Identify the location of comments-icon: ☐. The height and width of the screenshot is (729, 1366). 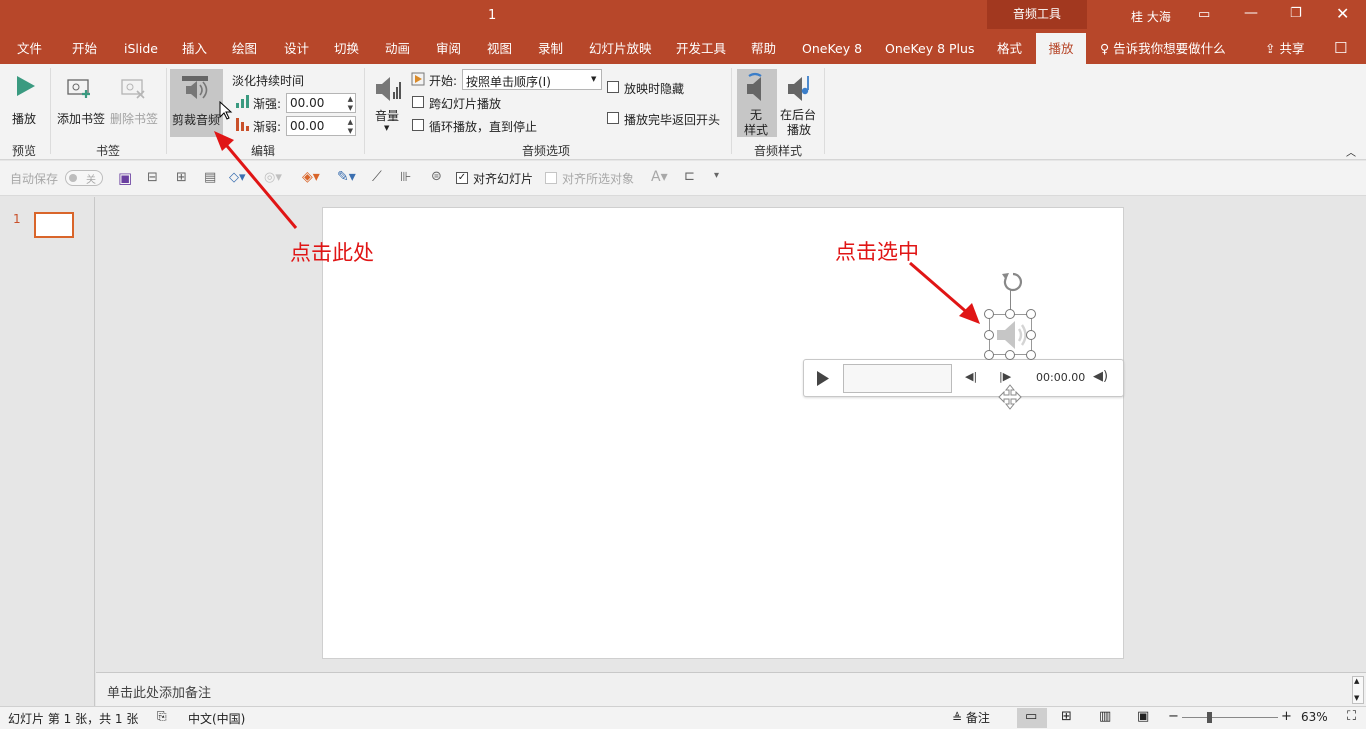
(1340, 48).